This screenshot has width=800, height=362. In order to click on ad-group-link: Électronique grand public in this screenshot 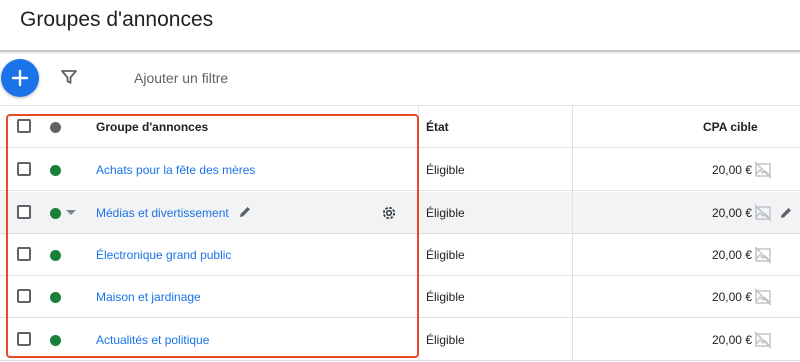, I will do `click(163, 255)`.